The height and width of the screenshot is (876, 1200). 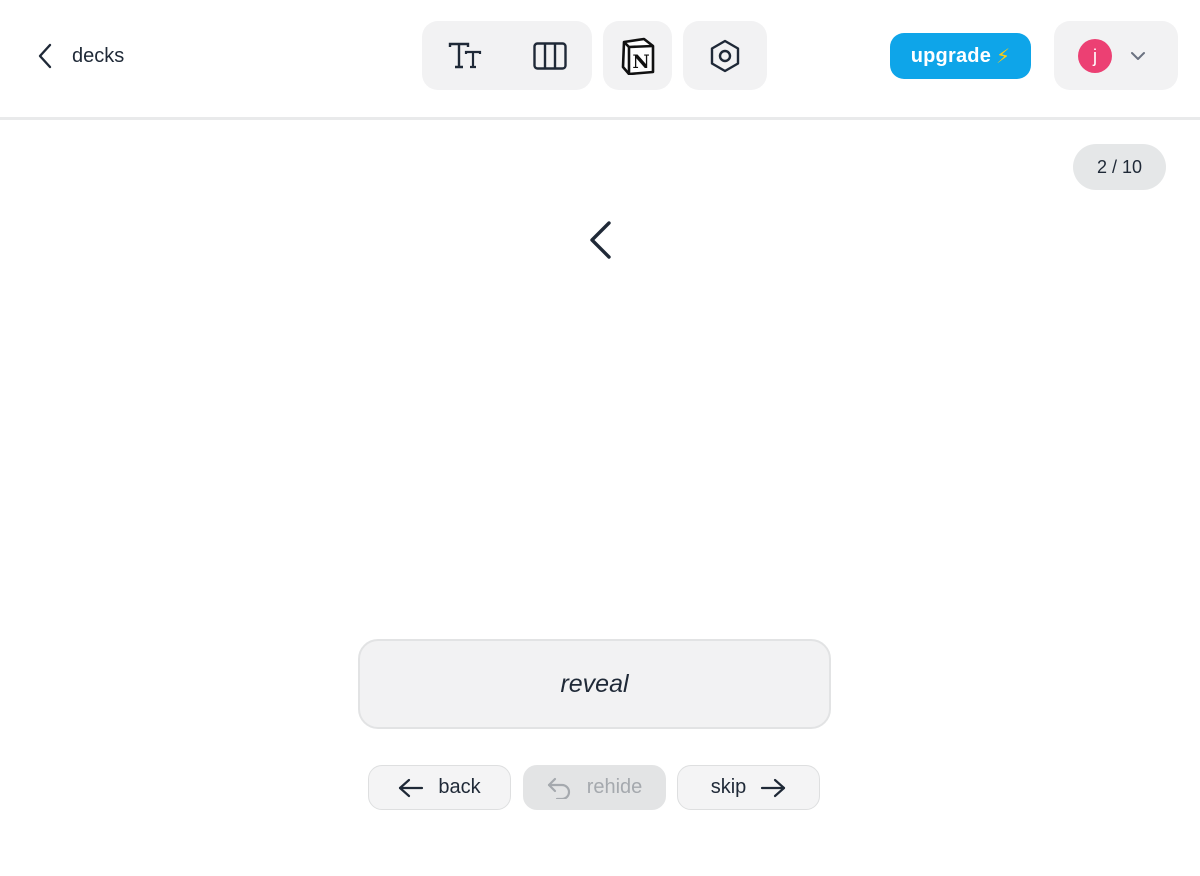 I want to click on upgrade-label: upgrade, so click(x=951, y=55).